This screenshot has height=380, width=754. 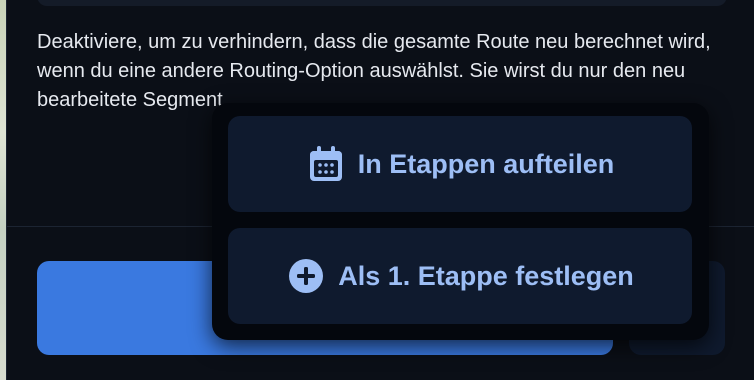 I want to click on top-input-field, so click(x=382, y=3).